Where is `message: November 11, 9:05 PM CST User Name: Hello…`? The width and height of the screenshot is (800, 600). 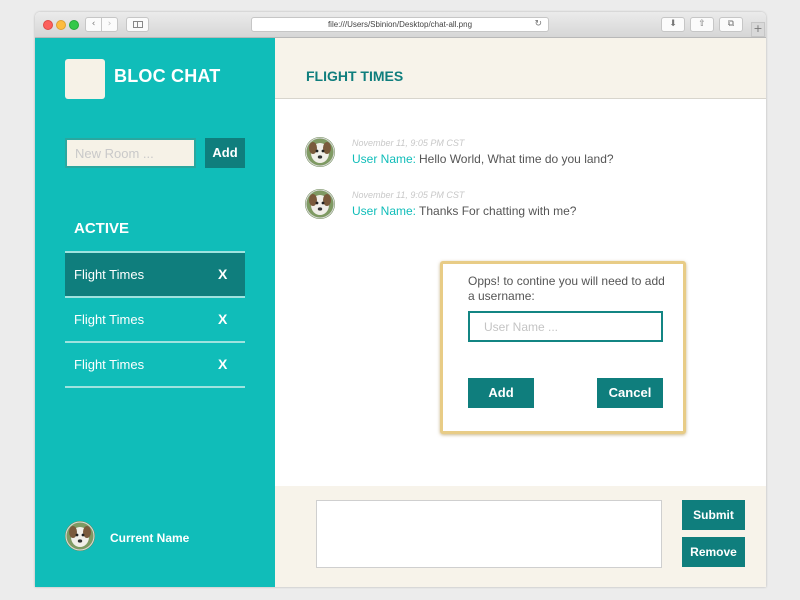 message: November 11, 9:05 PM CST User Name: Hello… is located at coordinates (525, 154).